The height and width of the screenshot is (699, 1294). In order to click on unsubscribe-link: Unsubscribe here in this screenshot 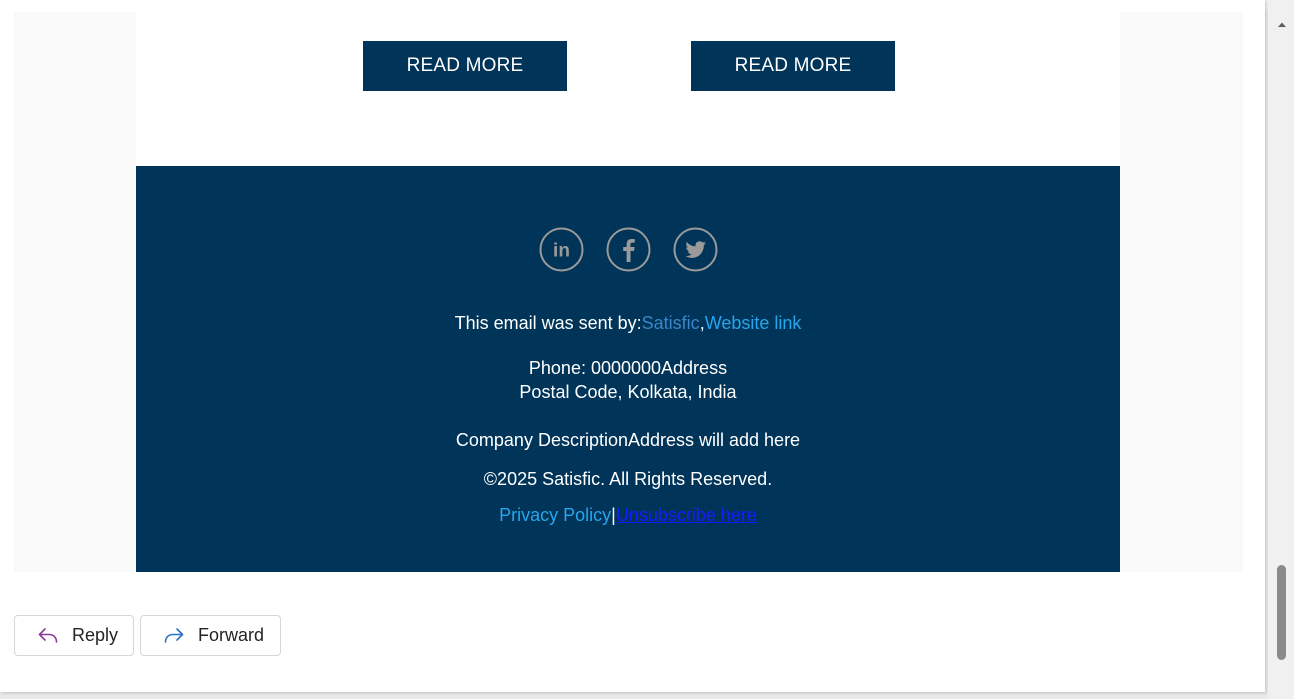, I will do `click(686, 515)`.